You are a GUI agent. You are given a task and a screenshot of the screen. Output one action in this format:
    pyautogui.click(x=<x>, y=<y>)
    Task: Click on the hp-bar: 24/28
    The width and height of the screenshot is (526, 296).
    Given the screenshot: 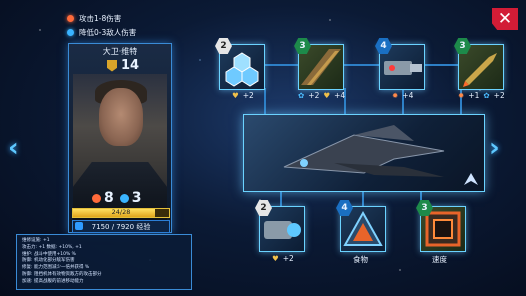 What is the action you would take?
    pyautogui.click(x=121, y=213)
    